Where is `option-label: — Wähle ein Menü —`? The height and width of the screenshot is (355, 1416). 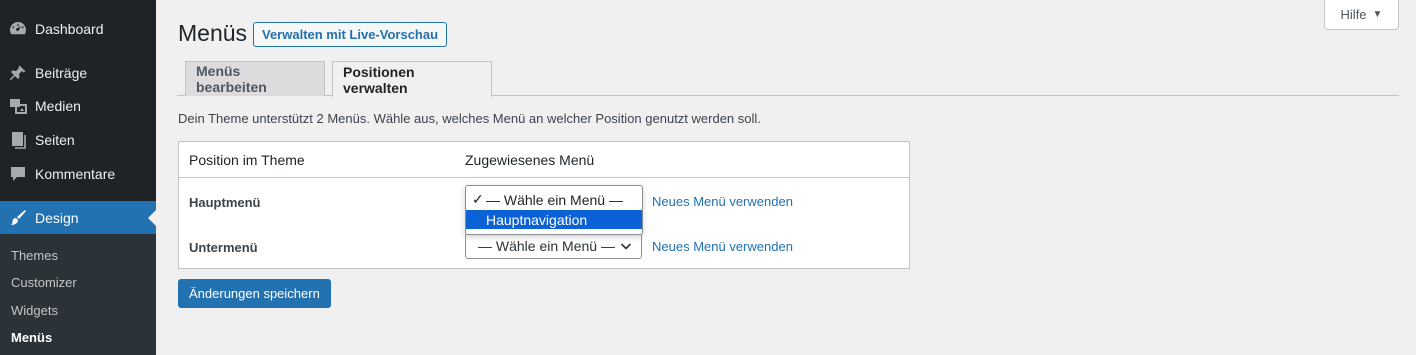 option-label: — Wähle ein Menü — is located at coordinates (554, 199).